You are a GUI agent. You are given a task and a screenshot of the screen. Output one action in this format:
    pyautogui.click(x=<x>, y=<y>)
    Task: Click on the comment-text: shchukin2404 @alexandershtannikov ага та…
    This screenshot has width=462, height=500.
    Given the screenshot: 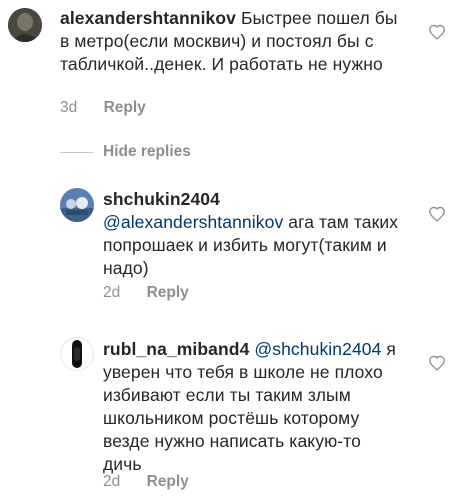 What is the action you would take?
    pyautogui.click(x=258, y=234)
    